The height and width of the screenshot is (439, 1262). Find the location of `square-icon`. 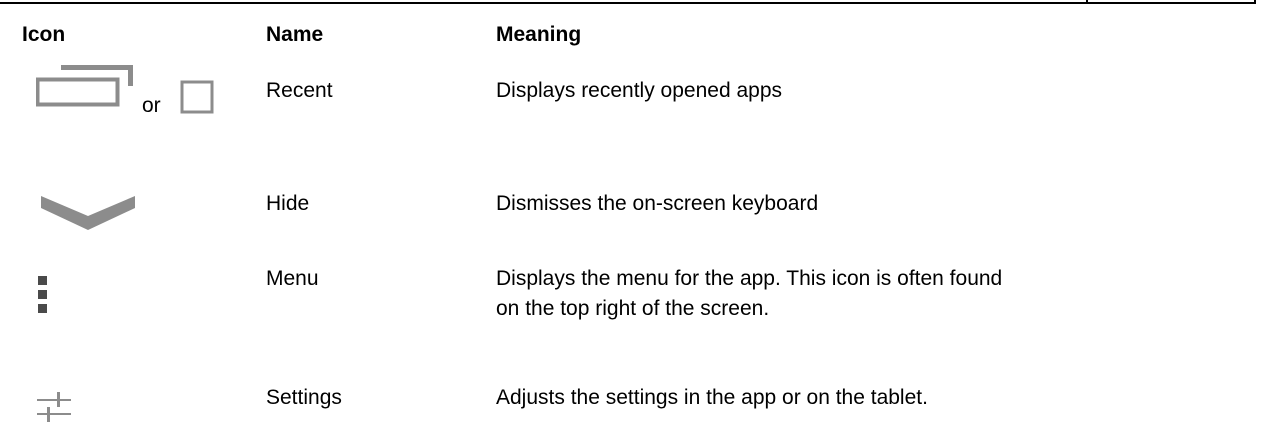

square-icon is located at coordinates (197, 97).